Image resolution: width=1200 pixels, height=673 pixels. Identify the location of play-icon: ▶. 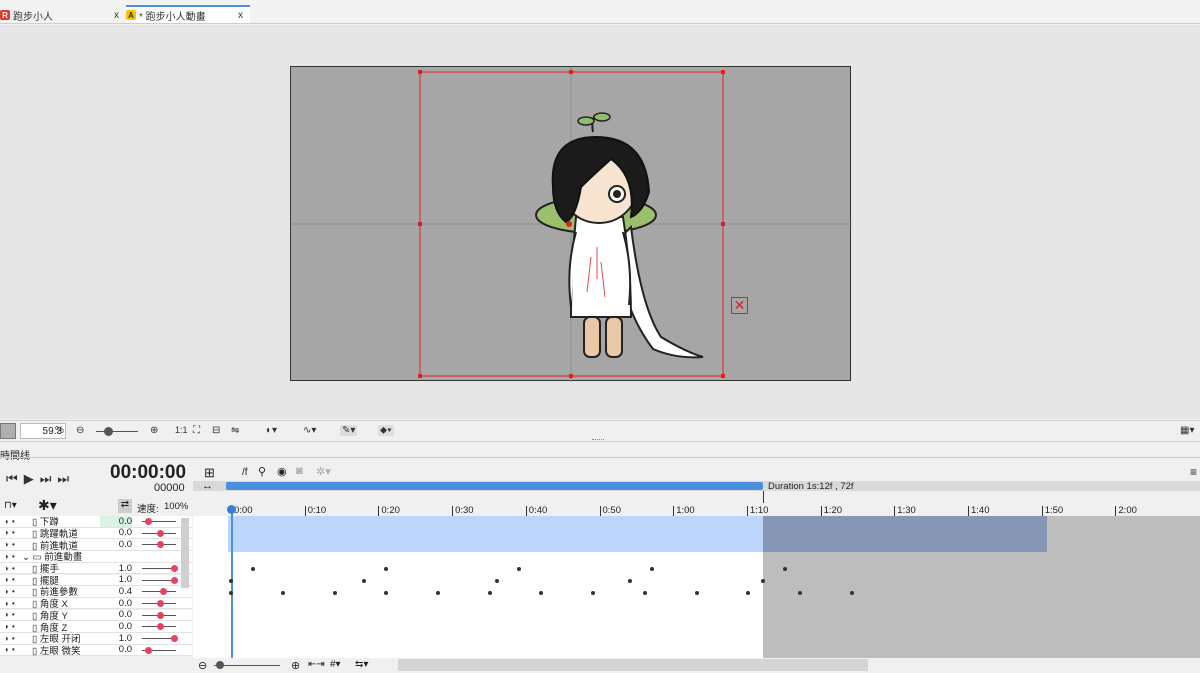
(29, 479).